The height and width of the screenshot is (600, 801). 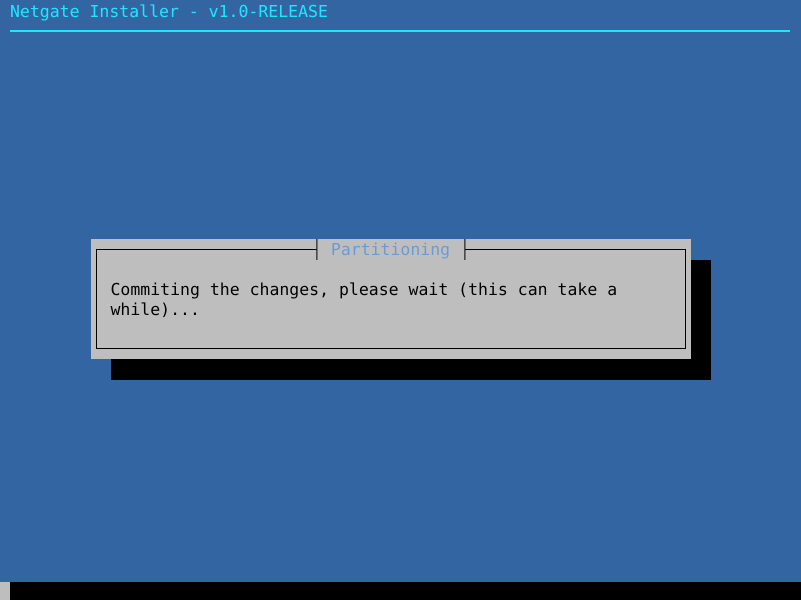 What do you see at coordinates (5, 591) in the screenshot?
I see `cursor-block` at bounding box center [5, 591].